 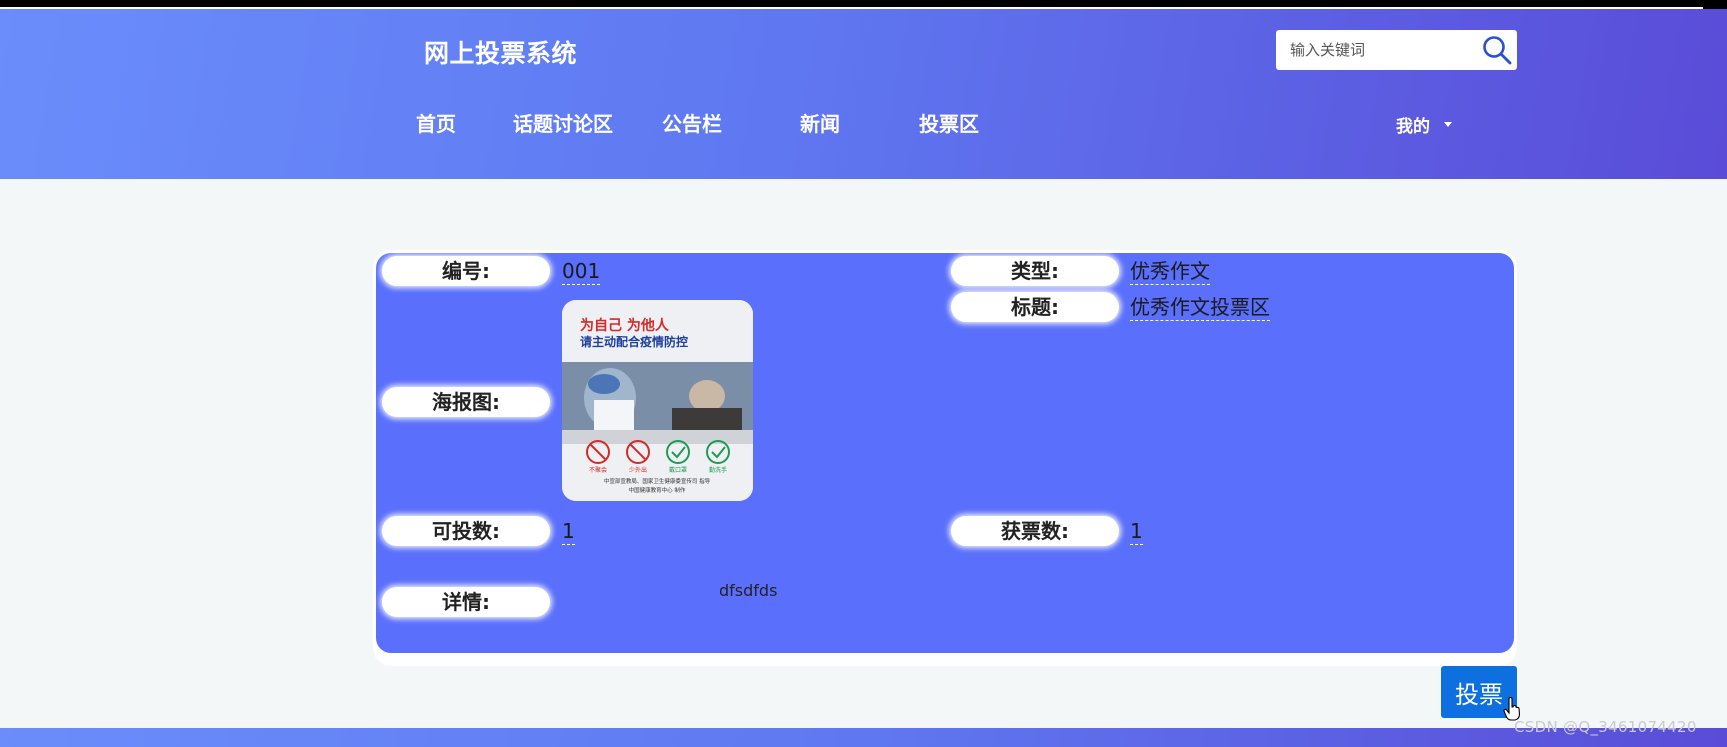 What do you see at coordinates (638, 470) in the screenshot?
I see `poster-icon-label-2: 少外出` at bounding box center [638, 470].